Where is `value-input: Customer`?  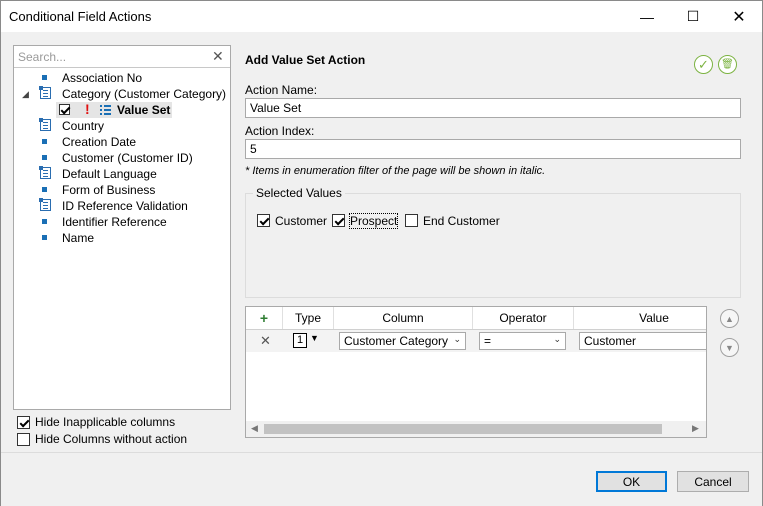 value-input: Customer is located at coordinates (642, 341).